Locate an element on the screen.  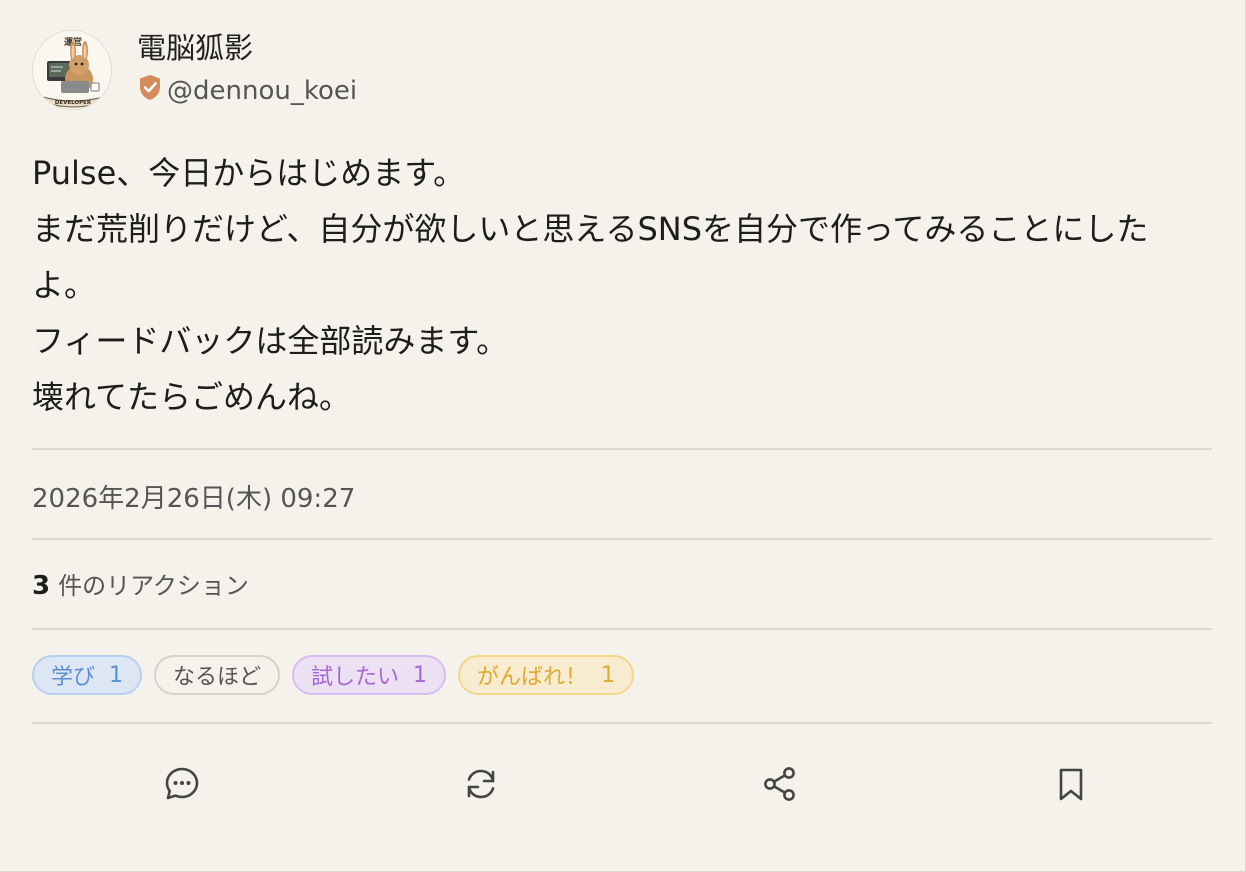
handle: @dennou_koei is located at coordinates (262, 91).